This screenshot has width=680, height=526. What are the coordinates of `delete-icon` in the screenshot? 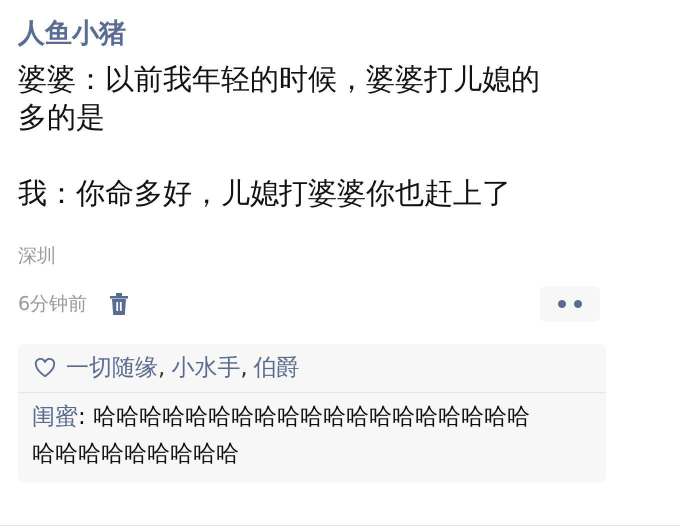 It's located at (119, 304).